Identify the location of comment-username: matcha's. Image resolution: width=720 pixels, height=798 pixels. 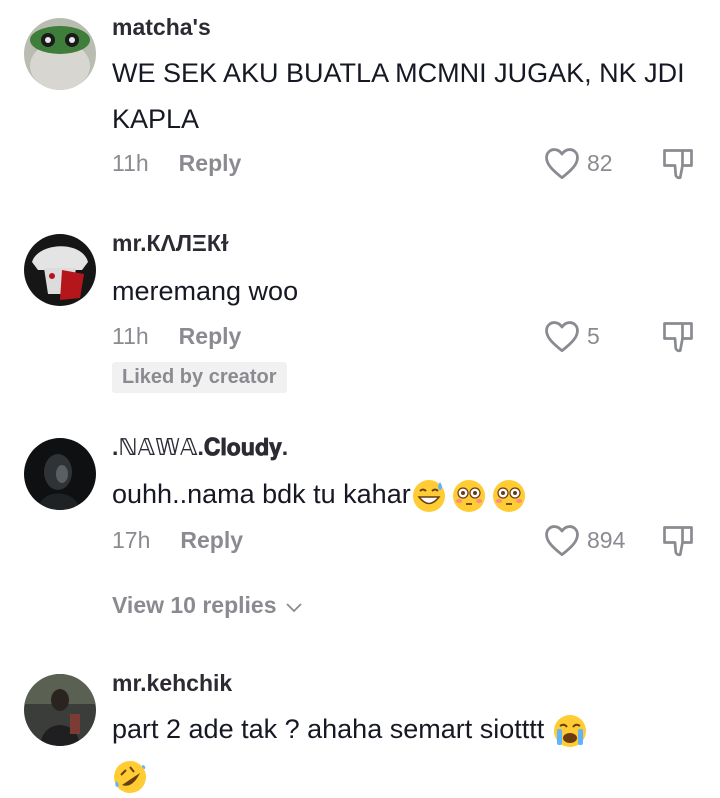
(161, 27).